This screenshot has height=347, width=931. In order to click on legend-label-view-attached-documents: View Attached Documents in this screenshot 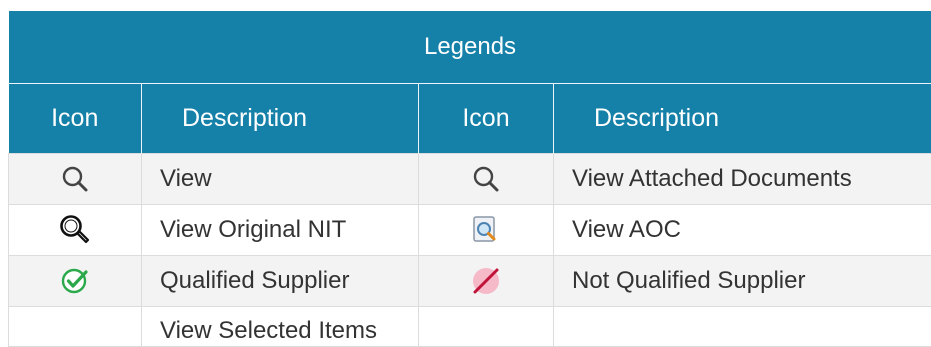, I will do `click(742, 178)`.